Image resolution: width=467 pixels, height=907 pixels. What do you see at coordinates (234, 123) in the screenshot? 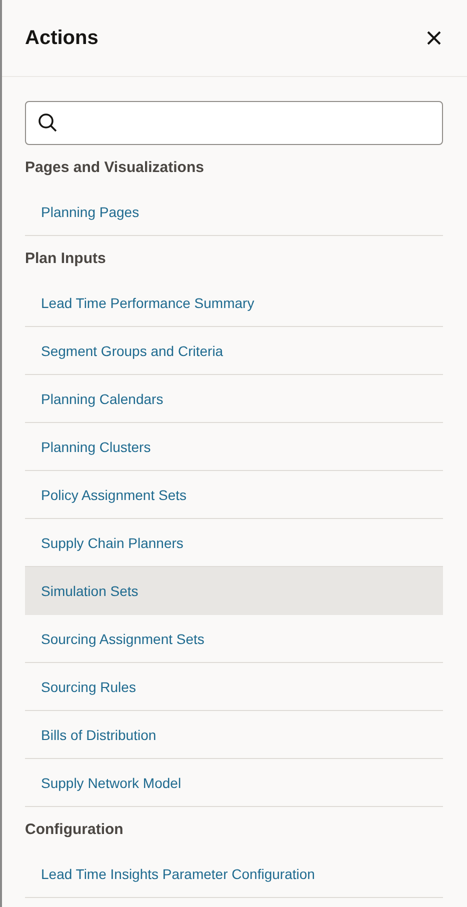
I see `search-field` at bounding box center [234, 123].